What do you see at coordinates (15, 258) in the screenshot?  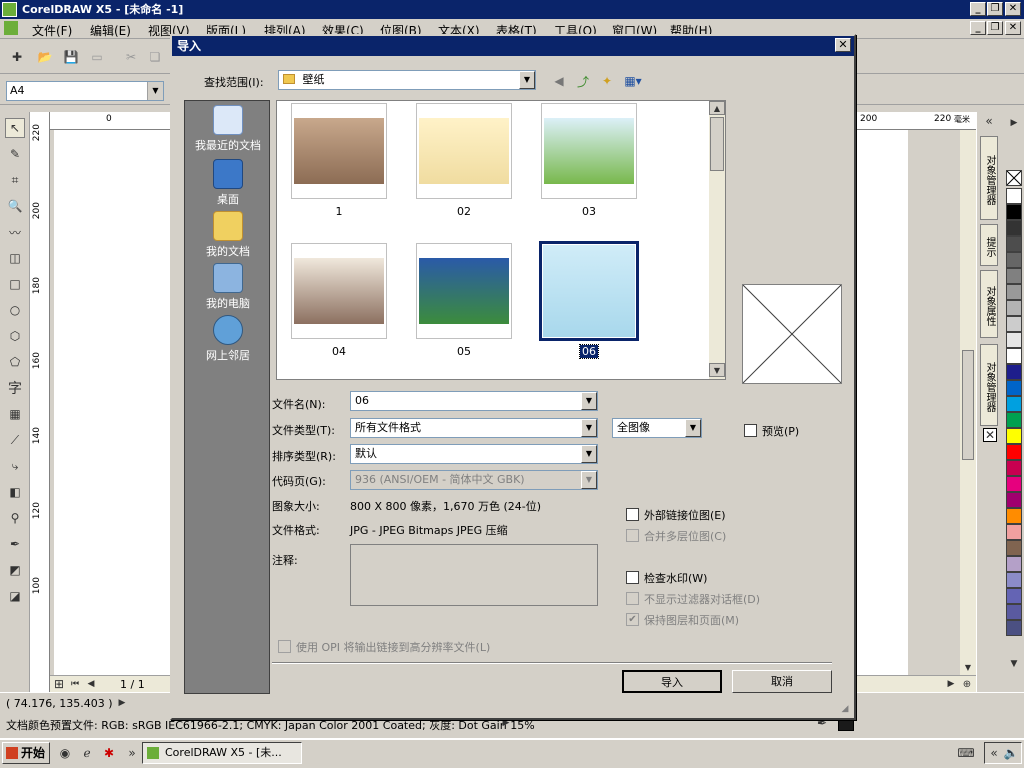 I see `smart-fill-tool-icon: ◫` at bounding box center [15, 258].